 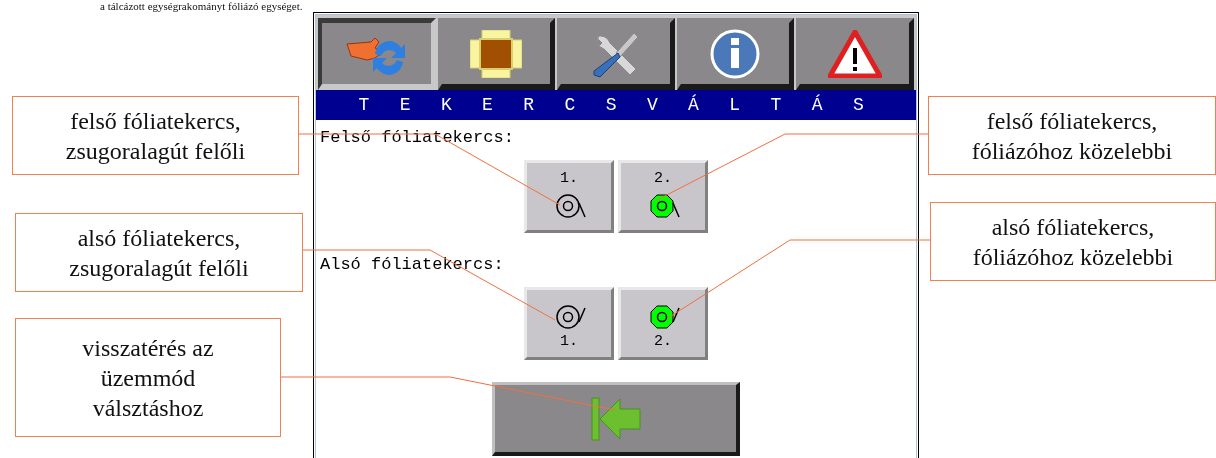 I want to click on callout-box: felső fóliatekercs, fóliázóhoz közelebbi, so click(x=1072, y=135).